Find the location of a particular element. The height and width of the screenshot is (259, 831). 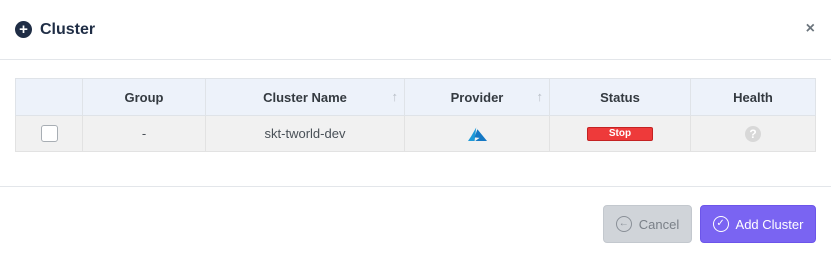

provider-cell is located at coordinates (477, 133).